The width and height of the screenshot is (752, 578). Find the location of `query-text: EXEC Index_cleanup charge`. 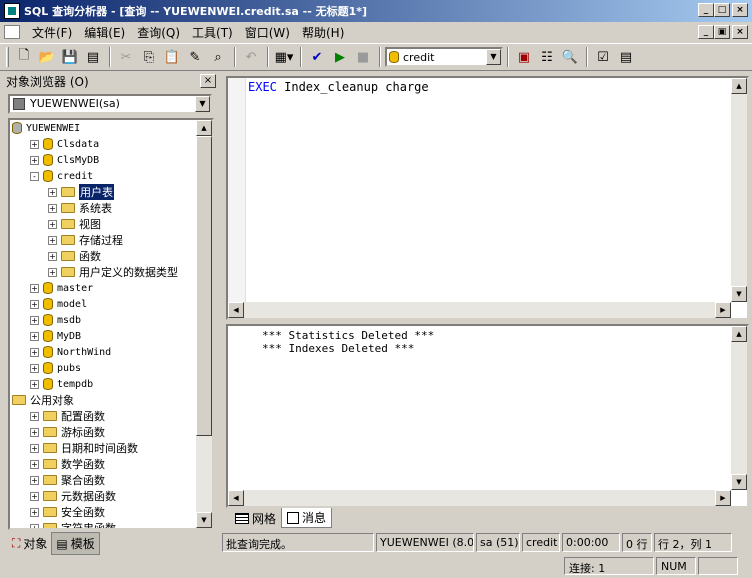

query-text: EXEC Index_cleanup charge is located at coordinates (338, 87).